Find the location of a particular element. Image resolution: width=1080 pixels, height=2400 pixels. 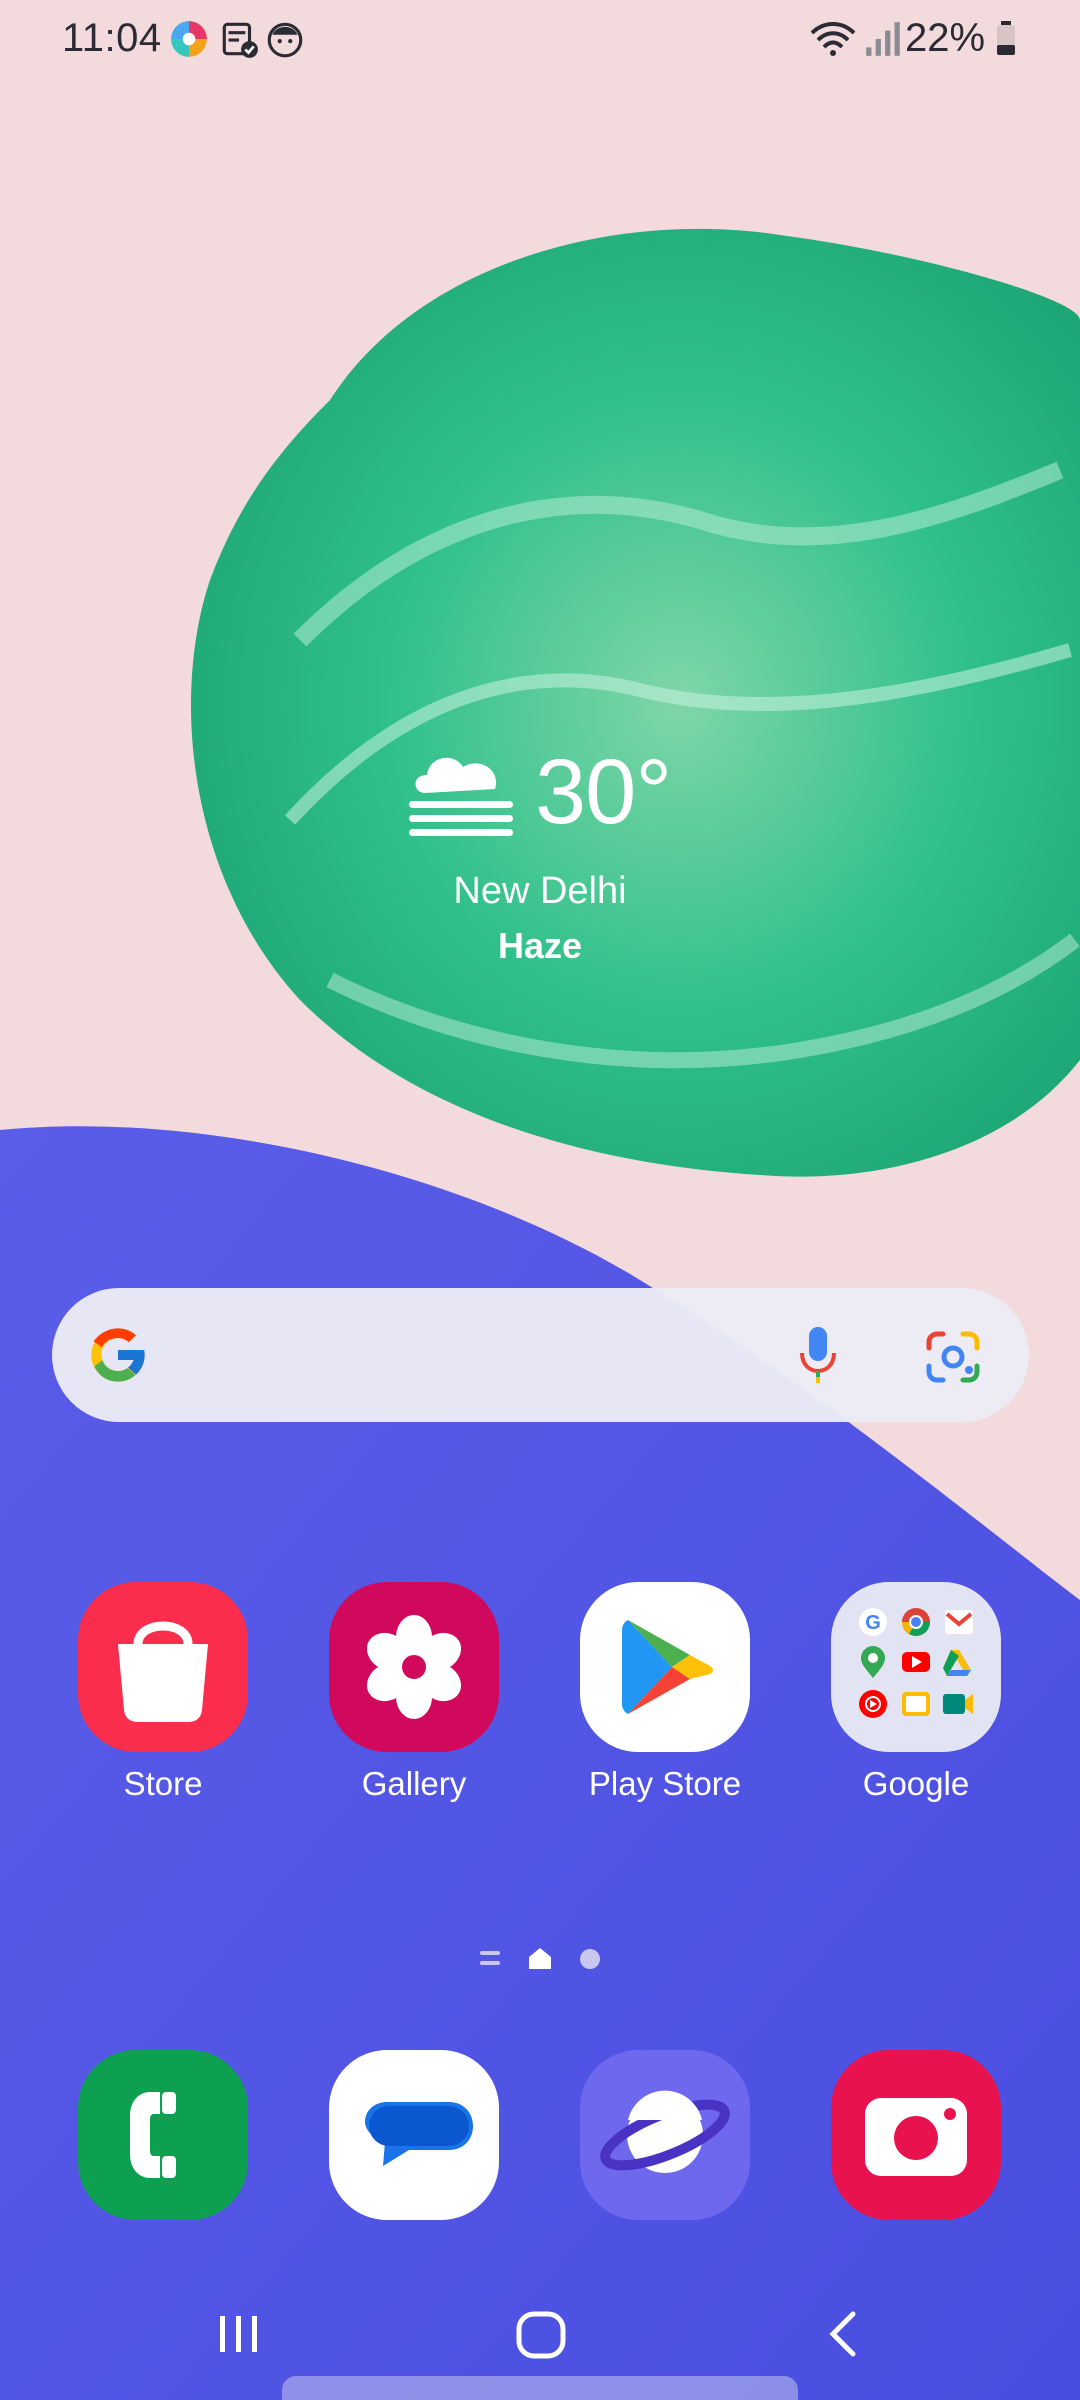

camera-app-icon is located at coordinates (916, 2135).